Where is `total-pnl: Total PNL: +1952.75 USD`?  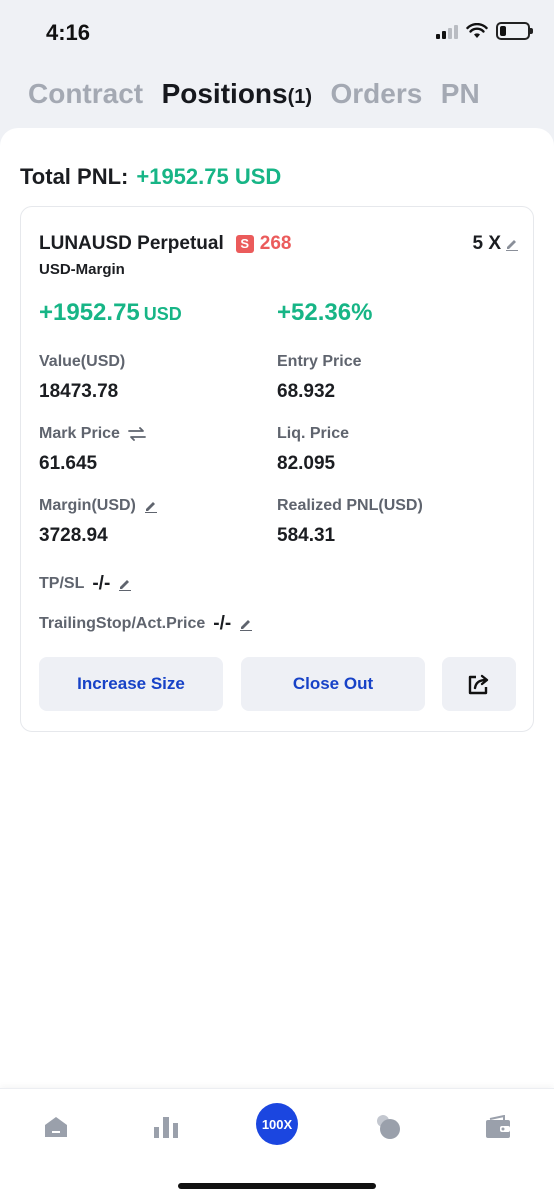
total-pnl: Total PNL: +1952.75 USD is located at coordinates (150, 177).